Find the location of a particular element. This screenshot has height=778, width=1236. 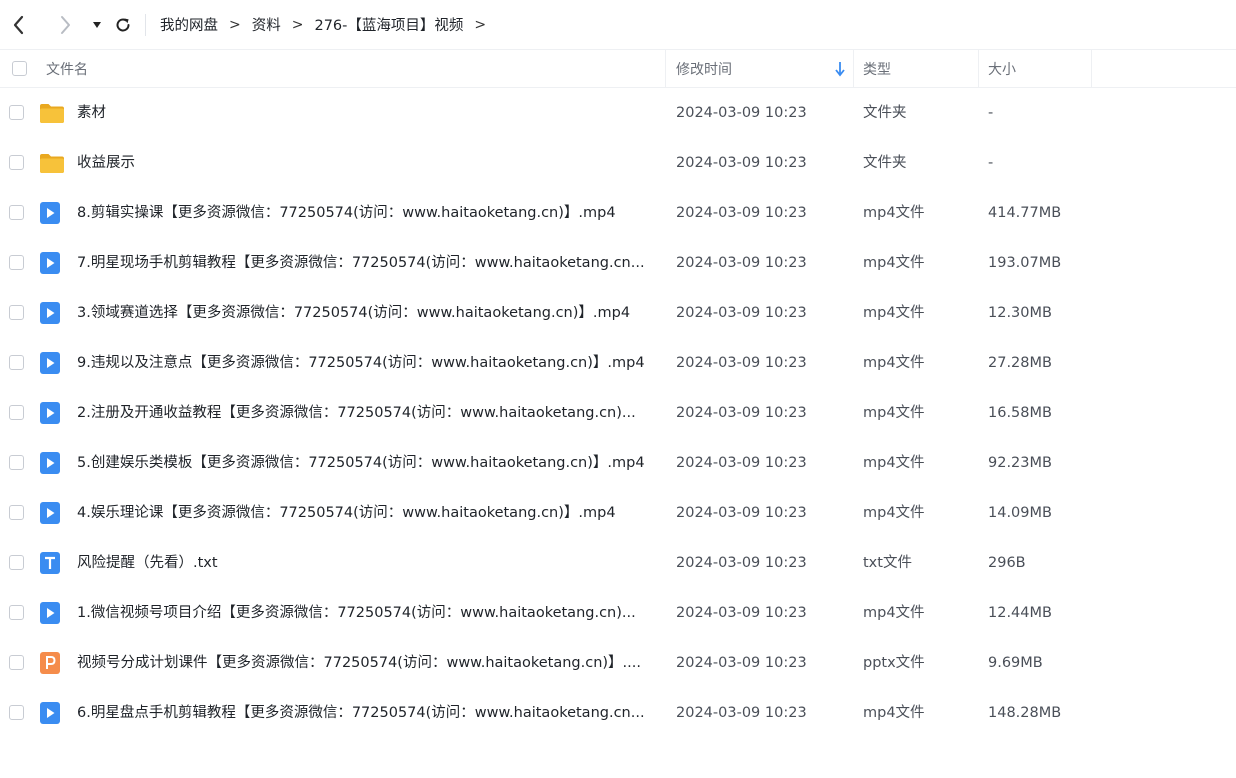

breadcrumb-item-current-folder: 276-【蓝海项目】视频 is located at coordinates (388, 24).